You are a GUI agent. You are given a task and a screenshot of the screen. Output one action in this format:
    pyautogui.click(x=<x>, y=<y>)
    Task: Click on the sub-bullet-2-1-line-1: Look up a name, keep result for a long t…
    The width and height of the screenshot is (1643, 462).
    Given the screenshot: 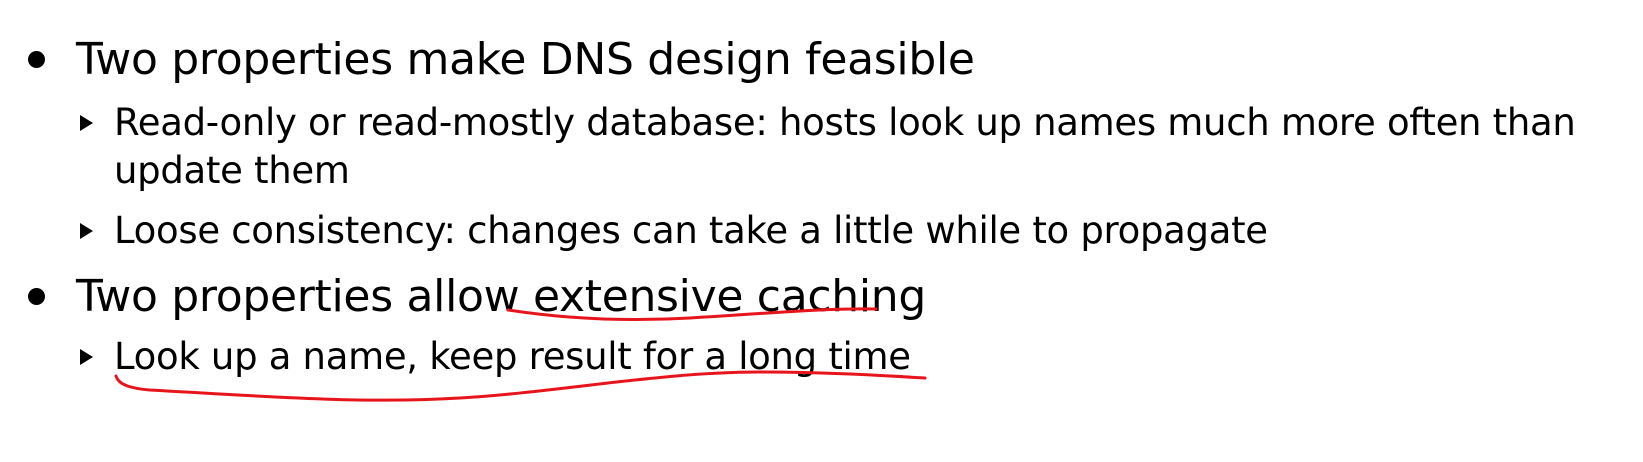 What is the action you would take?
    pyautogui.click(x=512, y=356)
    